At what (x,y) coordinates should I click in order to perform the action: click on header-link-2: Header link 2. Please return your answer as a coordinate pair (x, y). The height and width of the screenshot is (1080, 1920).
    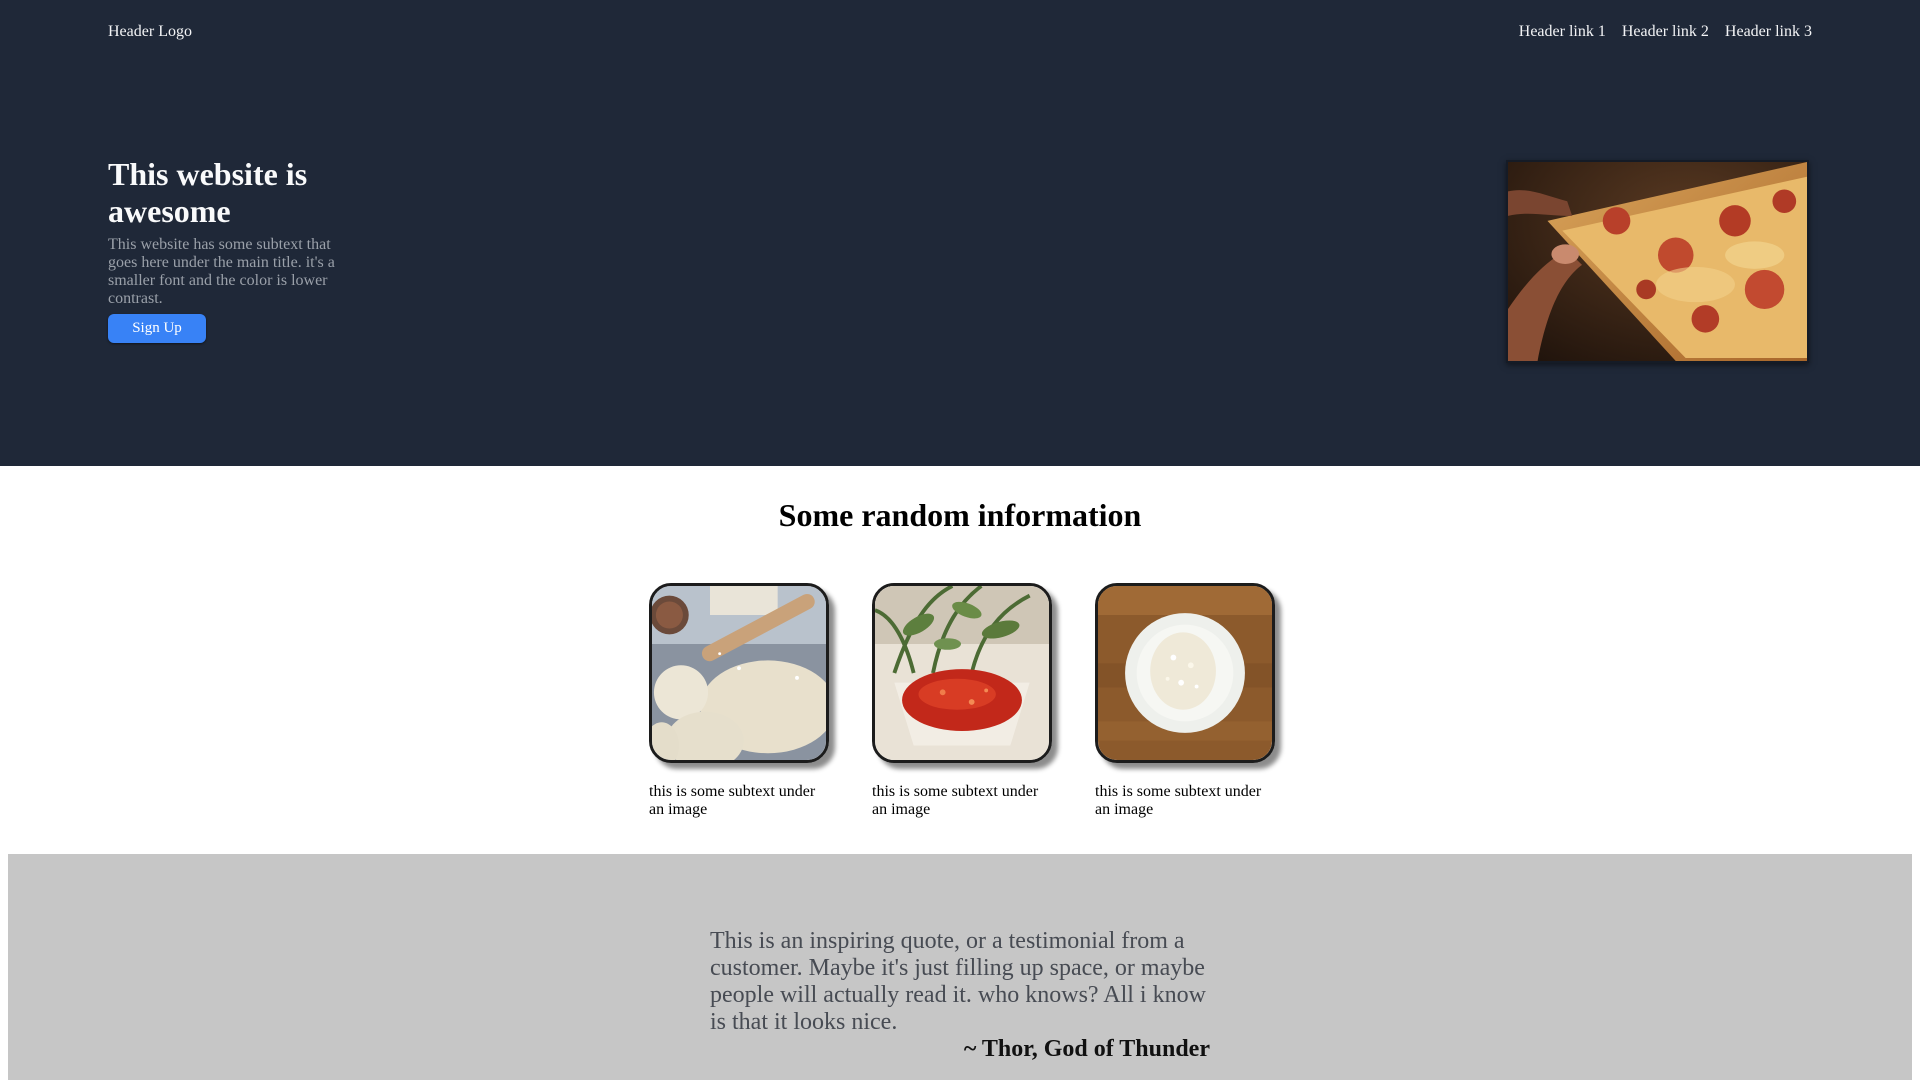
    Looking at the image, I should click on (1665, 32).